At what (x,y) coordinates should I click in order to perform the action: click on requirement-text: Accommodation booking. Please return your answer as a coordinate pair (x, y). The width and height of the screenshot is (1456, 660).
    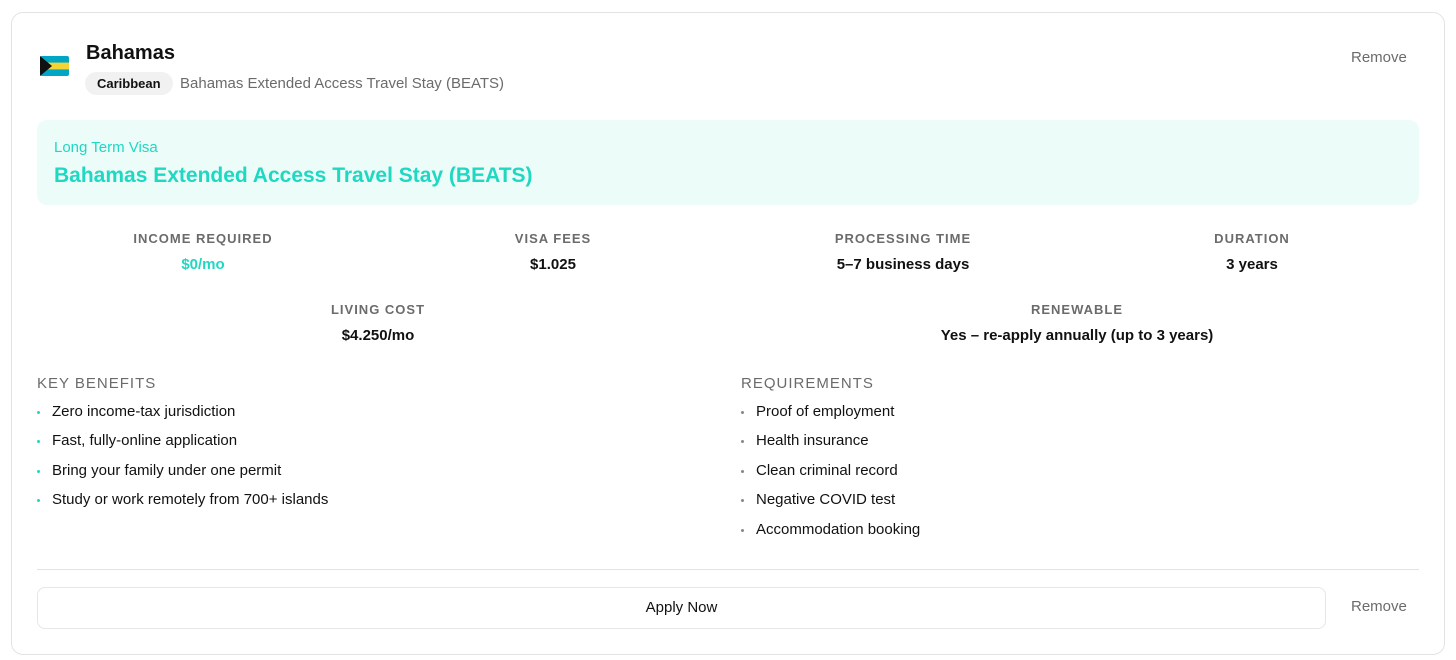
    Looking at the image, I should click on (838, 529).